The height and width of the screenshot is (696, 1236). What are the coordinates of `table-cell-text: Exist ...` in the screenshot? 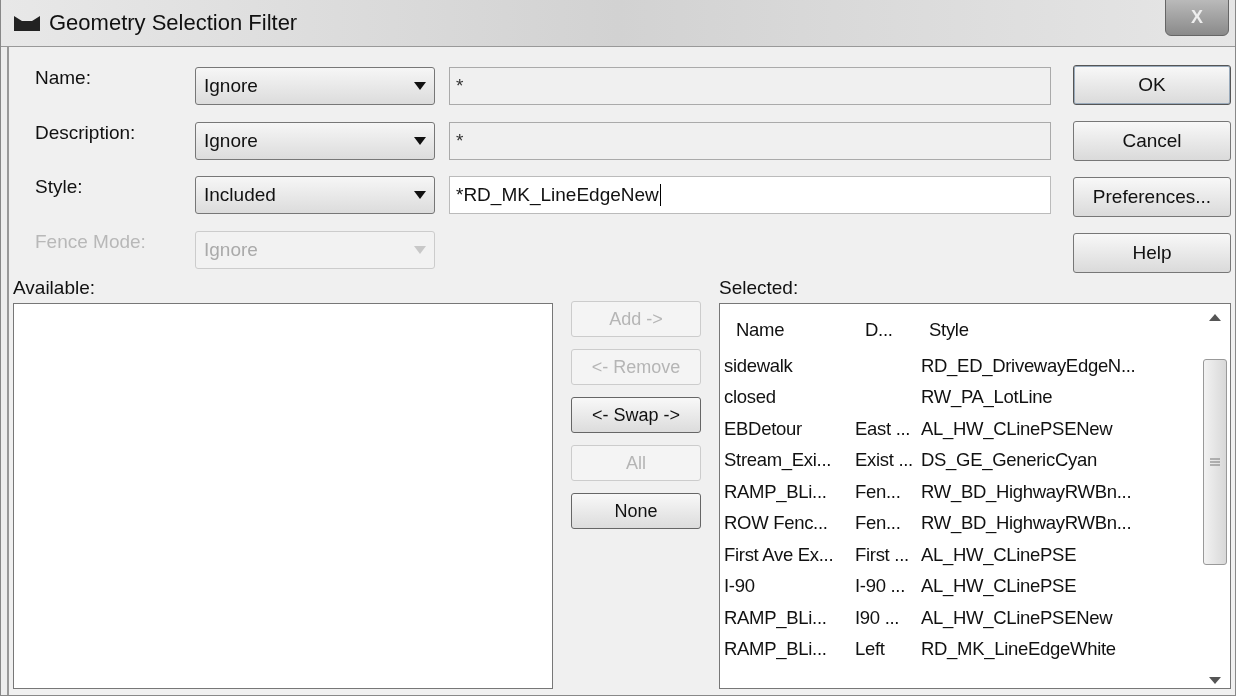 It's located at (884, 460).